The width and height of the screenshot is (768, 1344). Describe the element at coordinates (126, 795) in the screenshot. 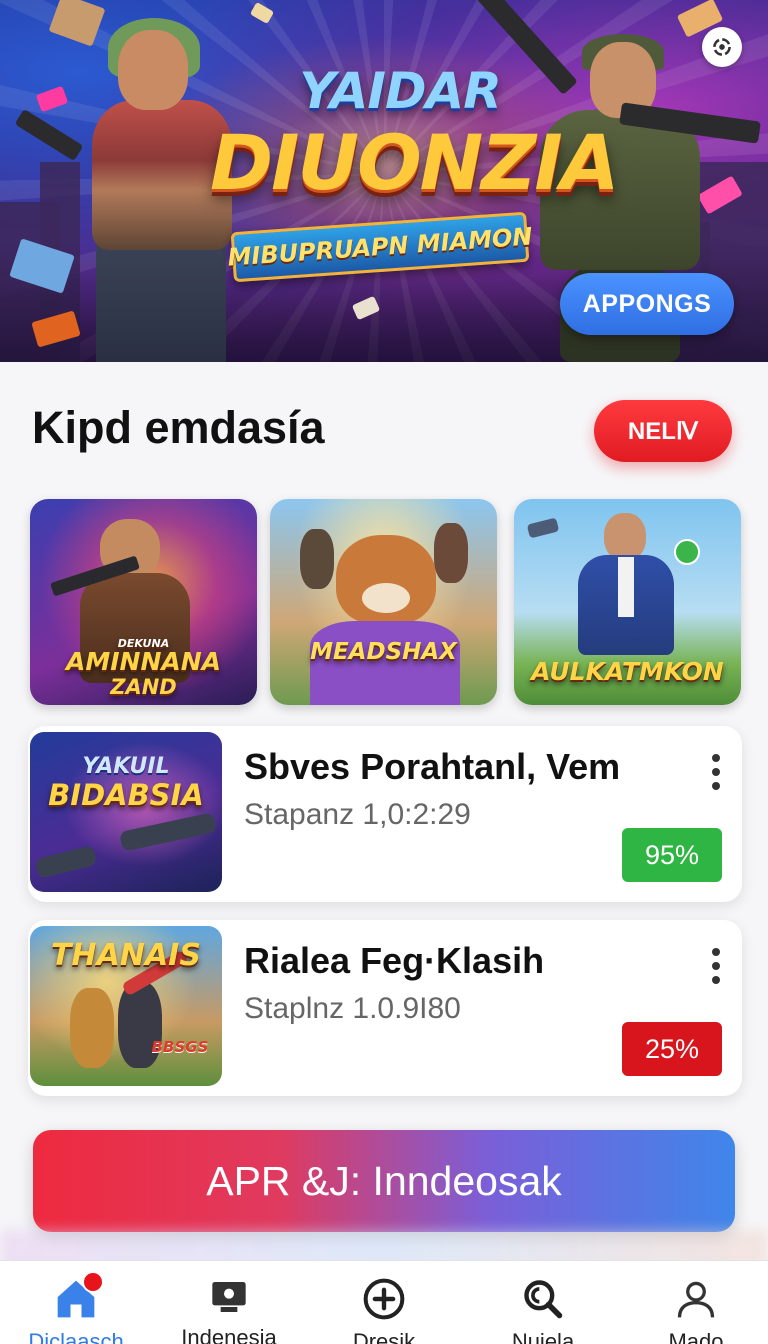

I see `thumb-label: BIDABSIA` at that location.